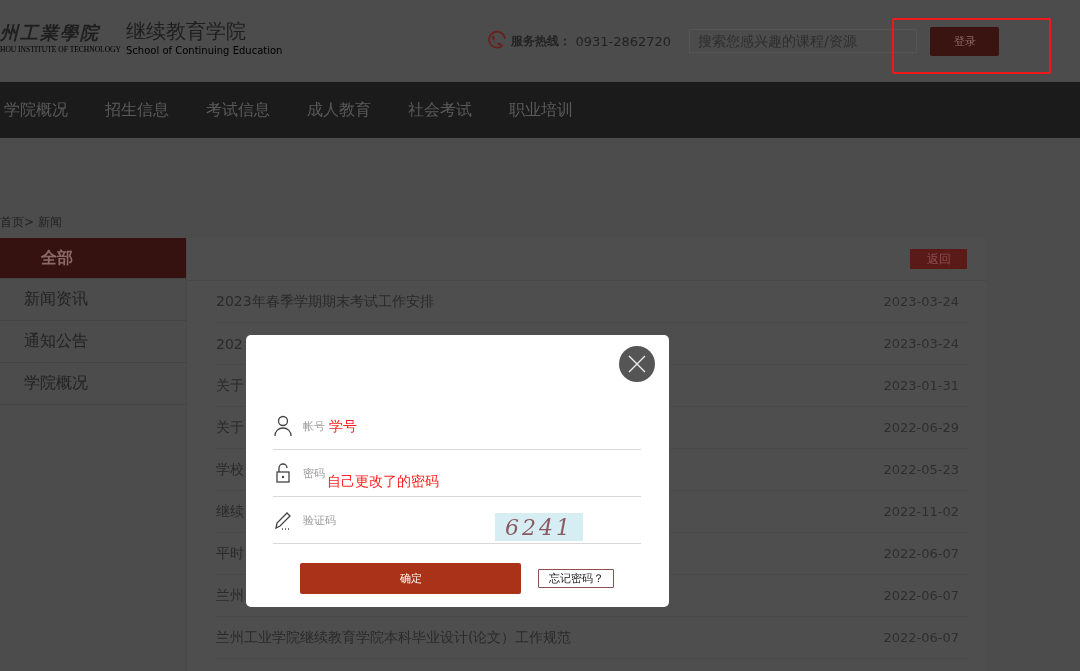  I want to click on input-field: 验证码 6241, so click(457, 520).